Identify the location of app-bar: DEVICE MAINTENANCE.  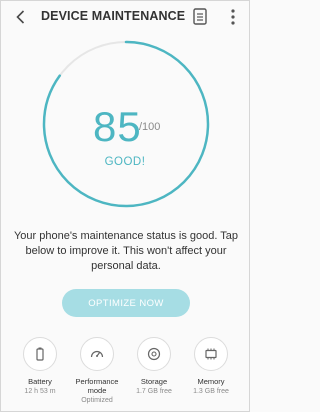
(125, 17).